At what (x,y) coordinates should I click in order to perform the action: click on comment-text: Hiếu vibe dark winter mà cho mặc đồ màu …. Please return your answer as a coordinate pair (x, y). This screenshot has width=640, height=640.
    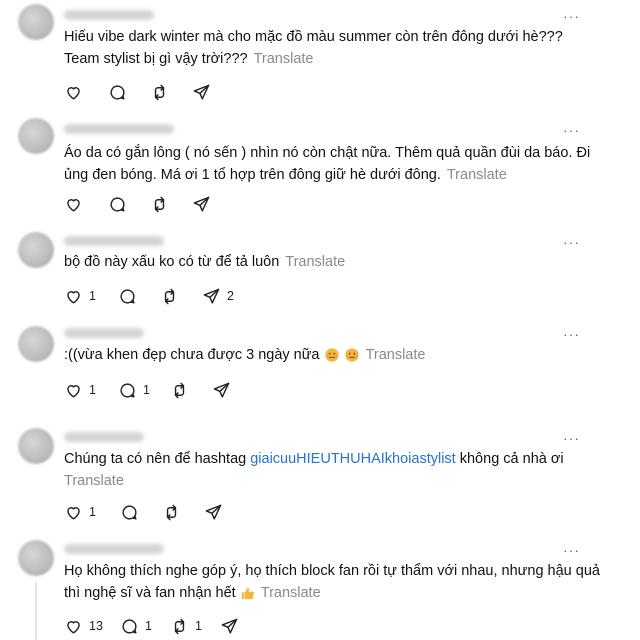
    Looking at the image, I should click on (313, 48).